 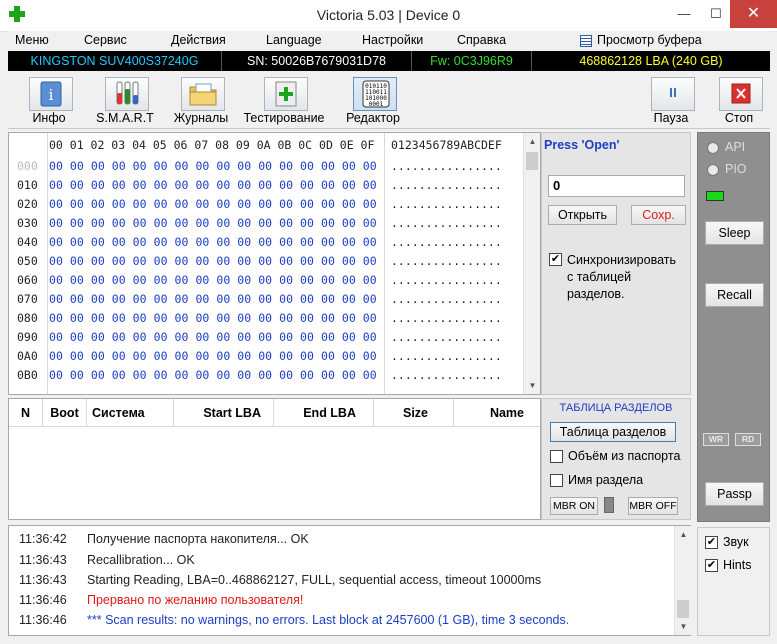 I want to click on minimize-button: —, so click(x=684, y=14).